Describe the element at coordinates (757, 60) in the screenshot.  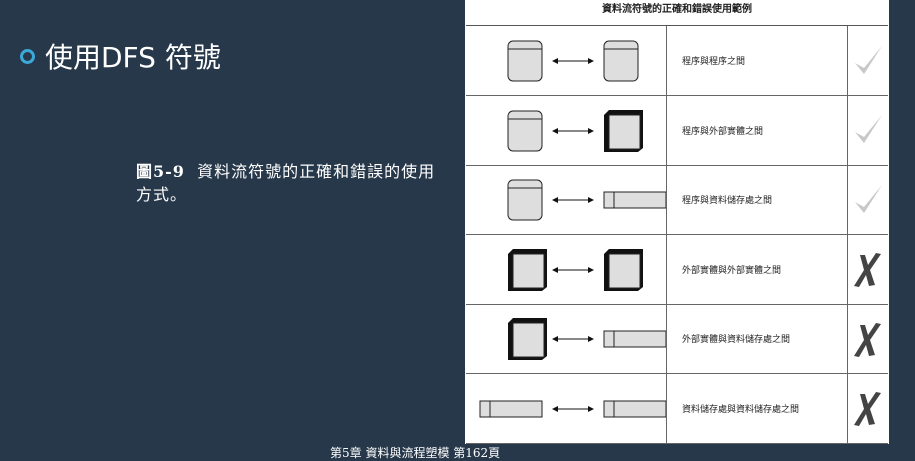
I see `row-label: 程序與程序之間` at that location.